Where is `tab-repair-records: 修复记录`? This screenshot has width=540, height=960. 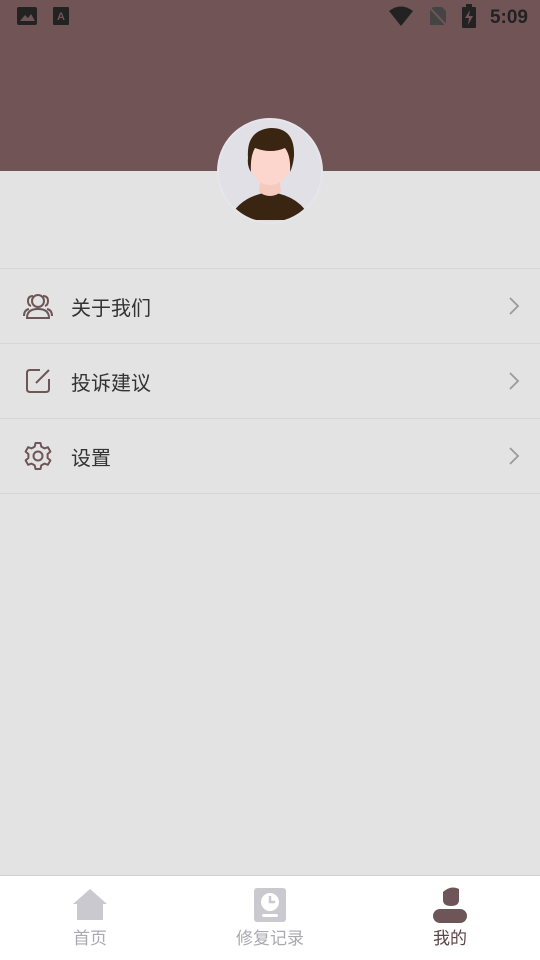 tab-repair-records: 修复记录 is located at coordinates (270, 918).